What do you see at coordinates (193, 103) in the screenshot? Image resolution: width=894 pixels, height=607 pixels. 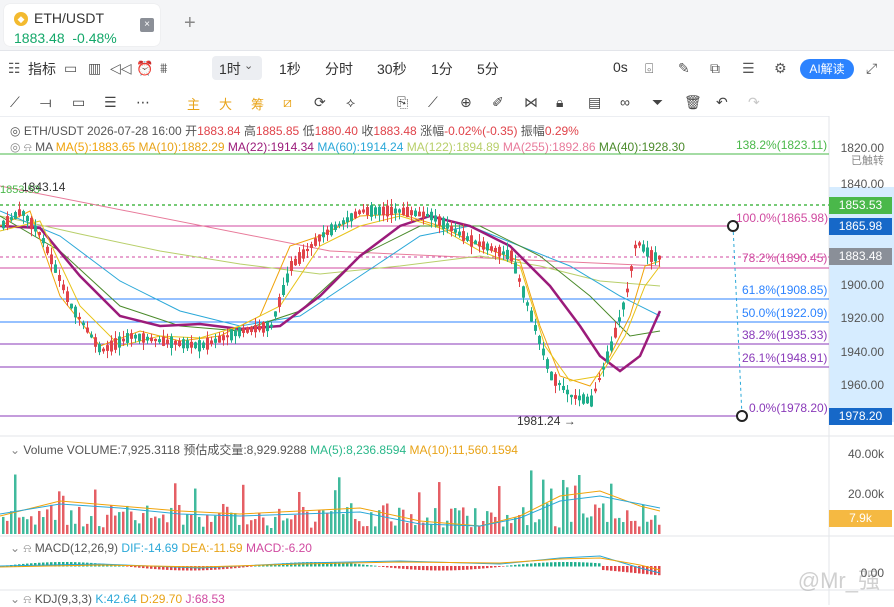 I see `main-chart-button: 主` at bounding box center [193, 103].